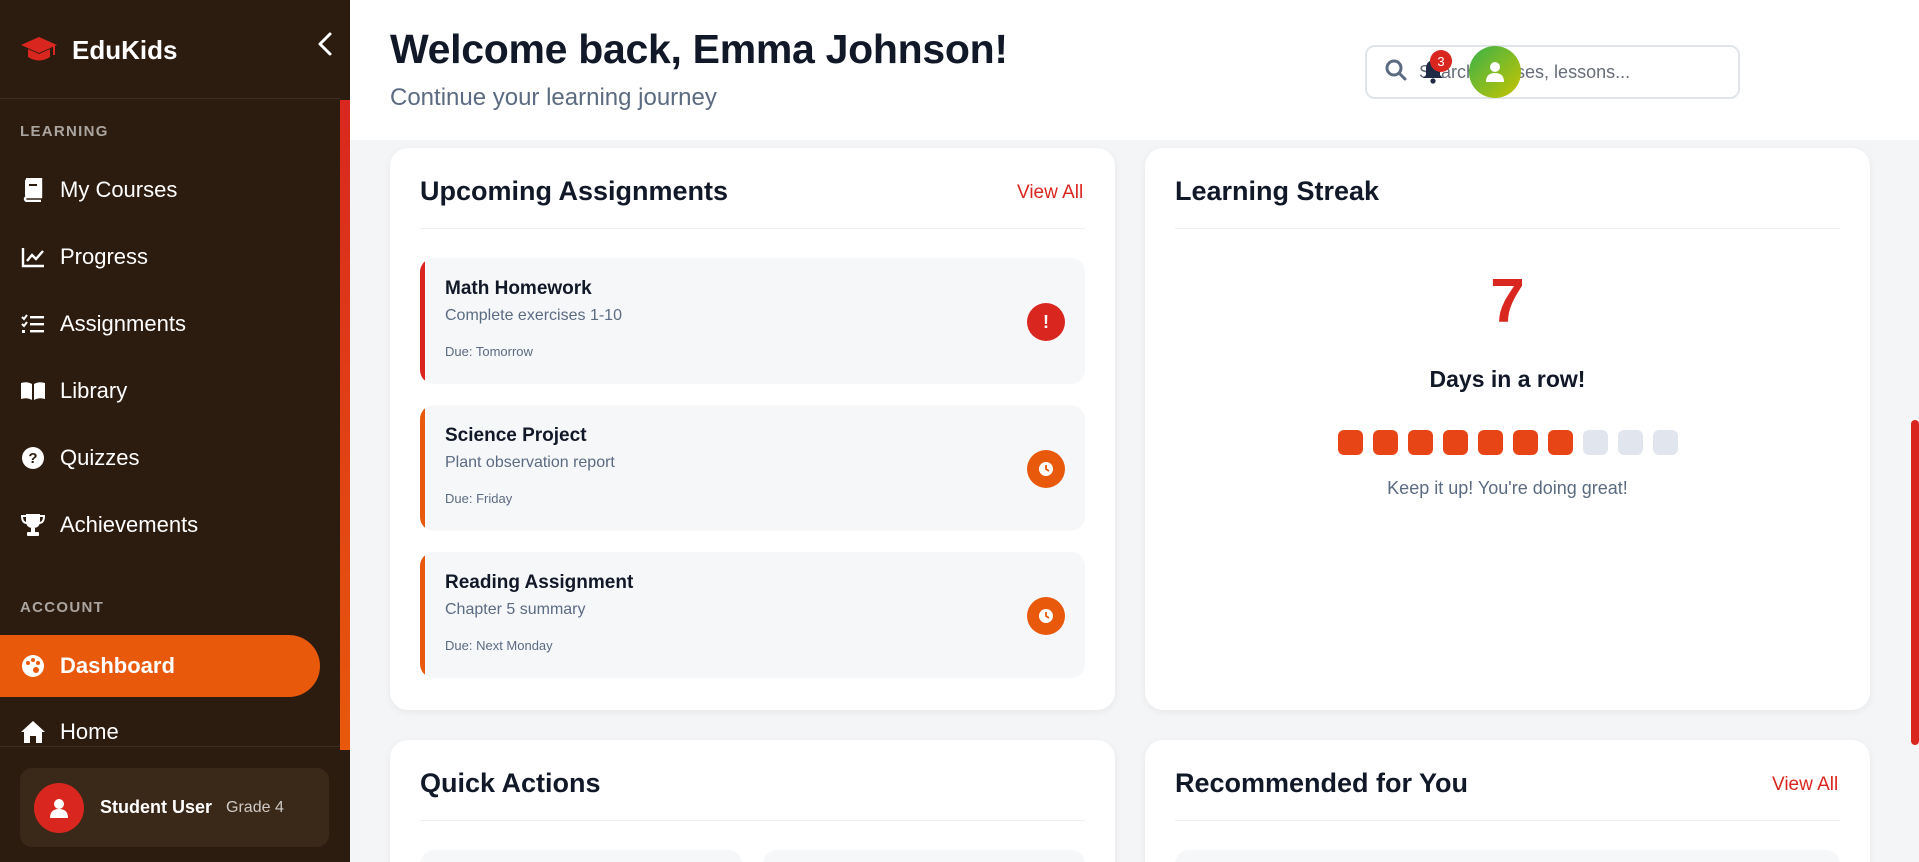  I want to click on view-all-recommended-link: View All, so click(1805, 785).